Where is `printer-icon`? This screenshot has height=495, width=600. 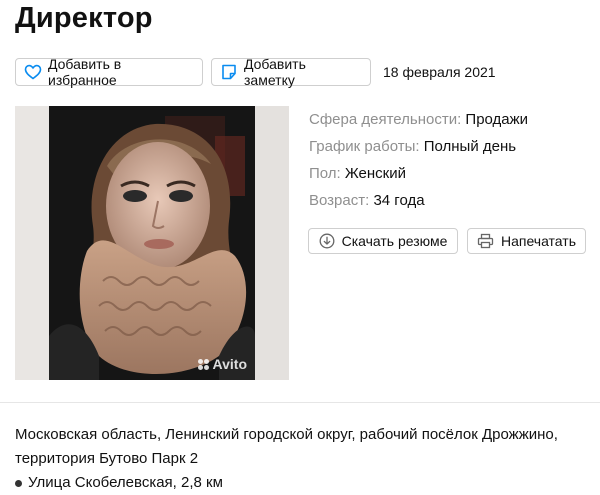 printer-icon is located at coordinates (485, 241).